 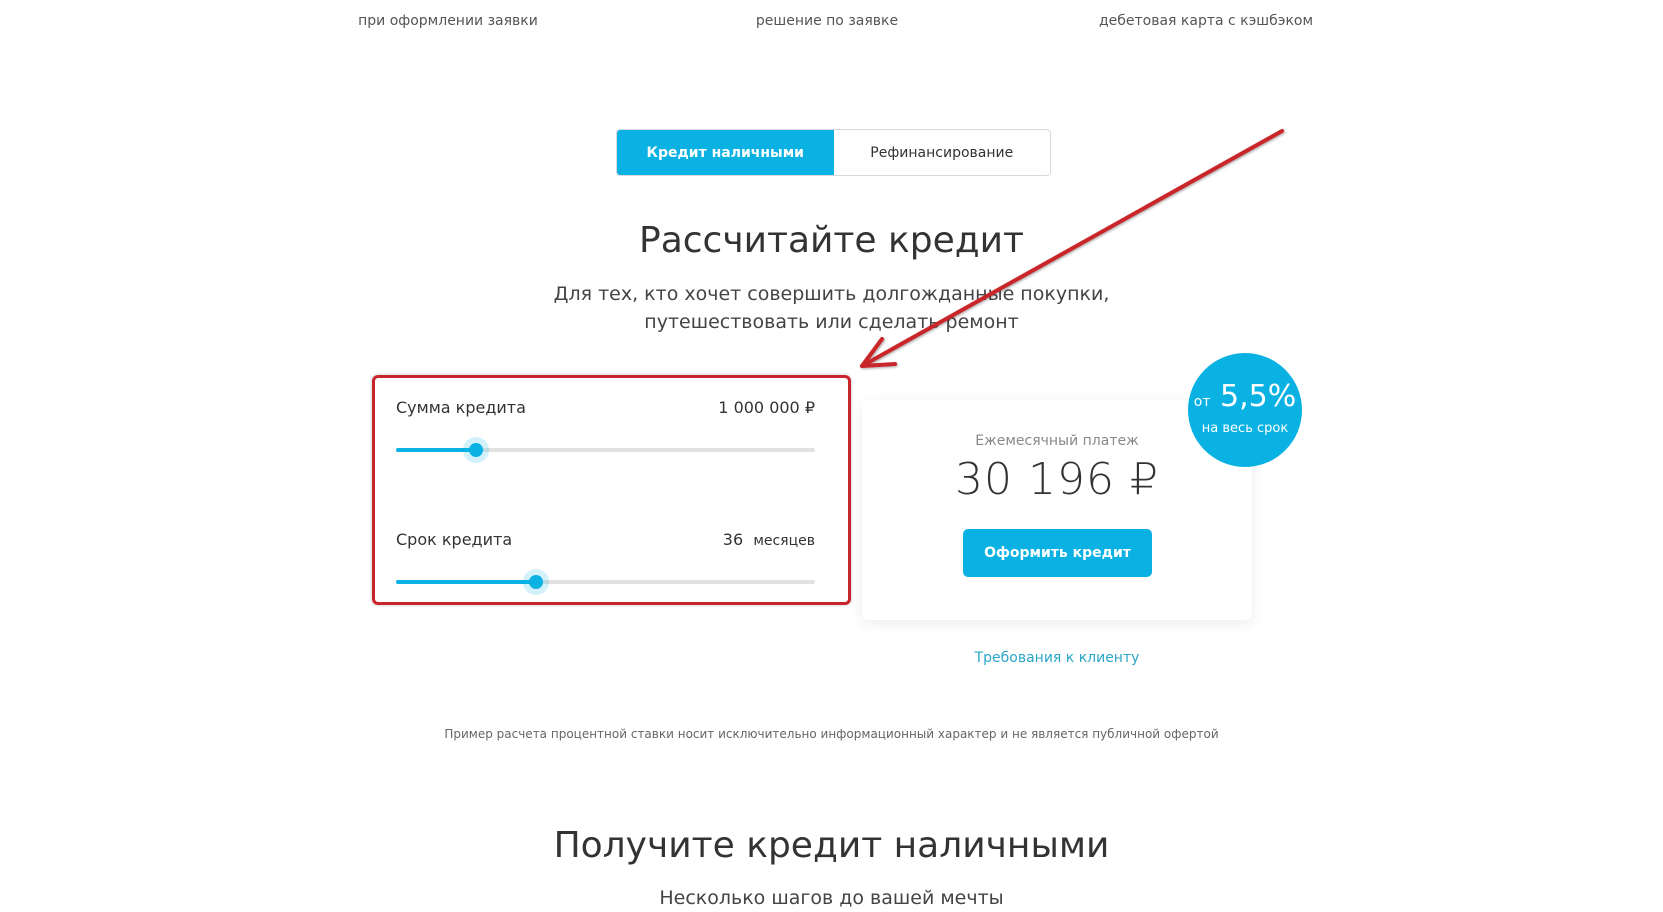 What do you see at coordinates (831, 898) in the screenshot?
I see `next-section-subtitle: Несколько шагов до вашей мечты` at bounding box center [831, 898].